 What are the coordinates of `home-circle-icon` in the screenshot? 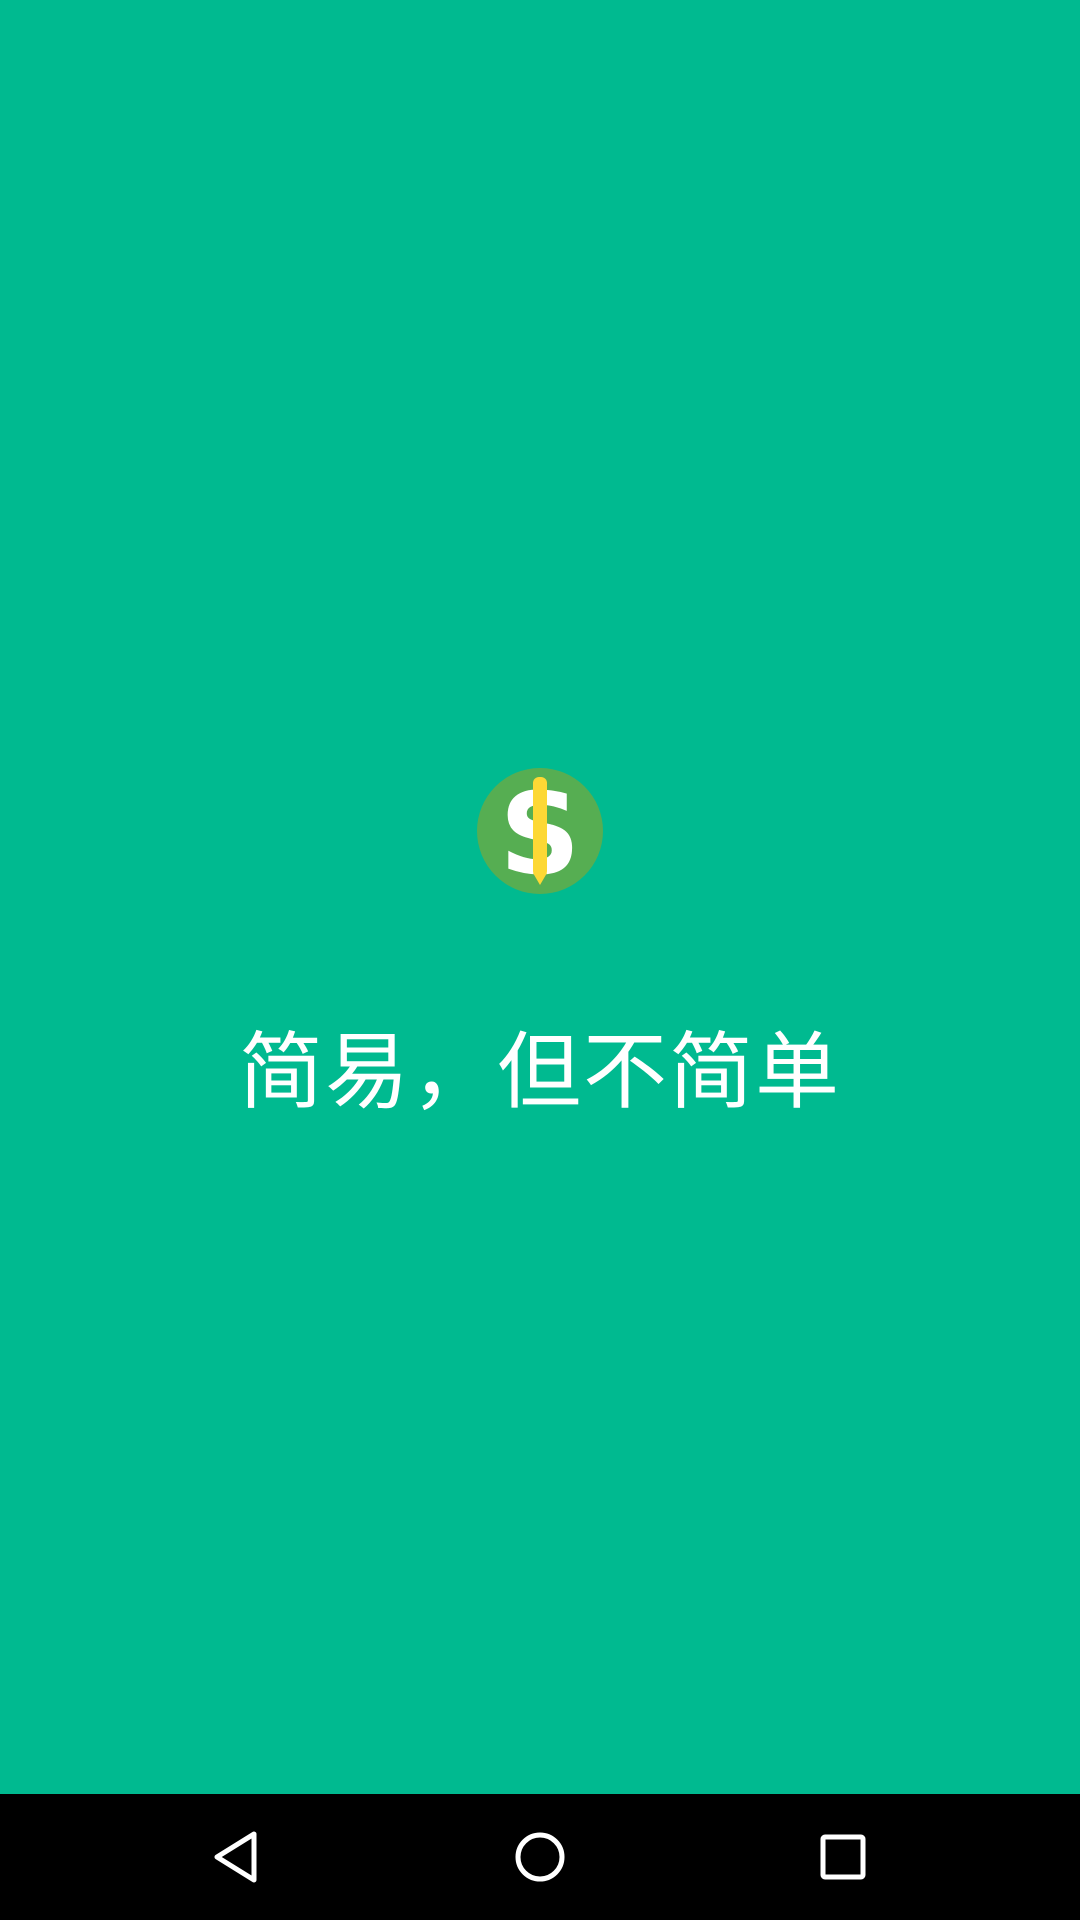 It's located at (540, 1857).